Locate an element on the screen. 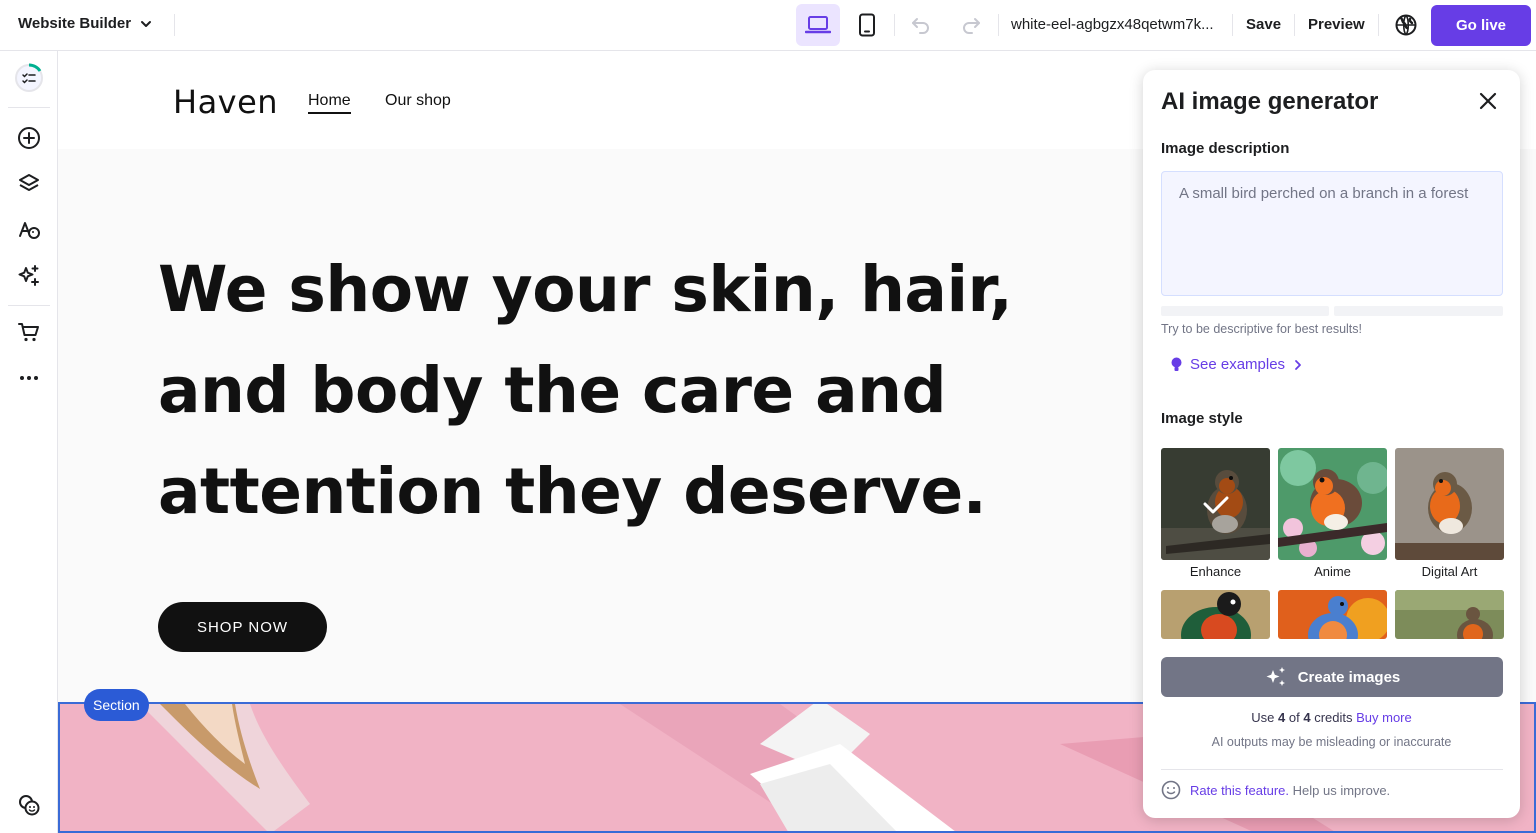 The image size is (1536, 833). image-description-input is located at coordinates (1332, 233).